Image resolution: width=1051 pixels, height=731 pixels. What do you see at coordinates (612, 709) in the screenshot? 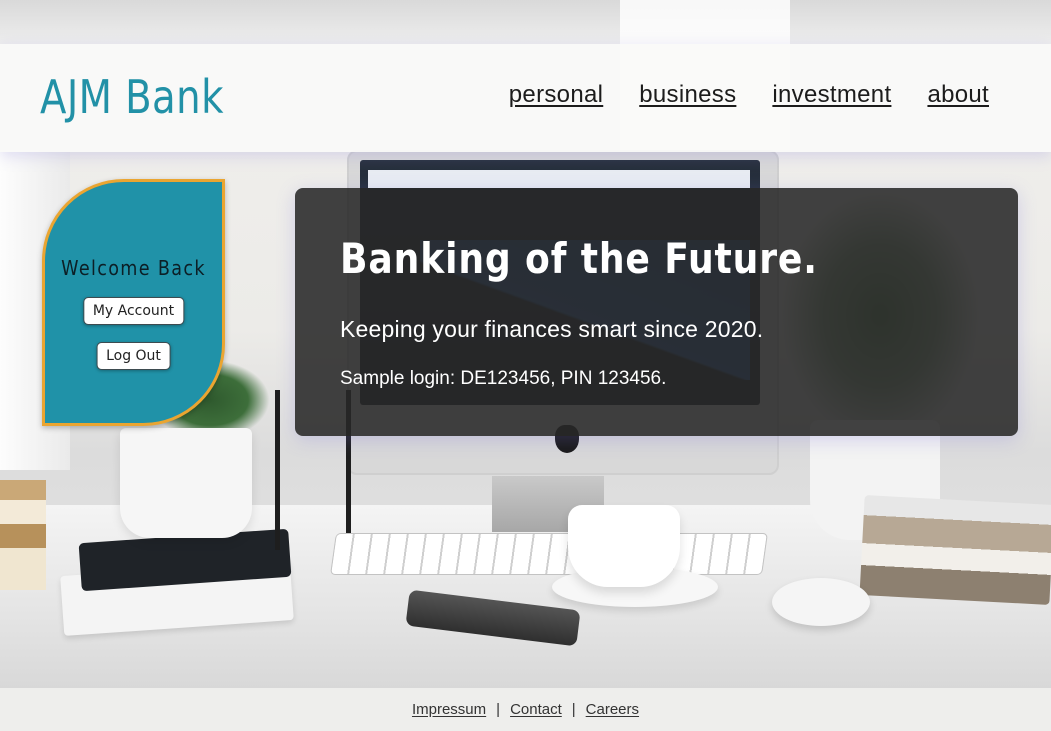
I see `footer-link-careers: Careers` at bounding box center [612, 709].